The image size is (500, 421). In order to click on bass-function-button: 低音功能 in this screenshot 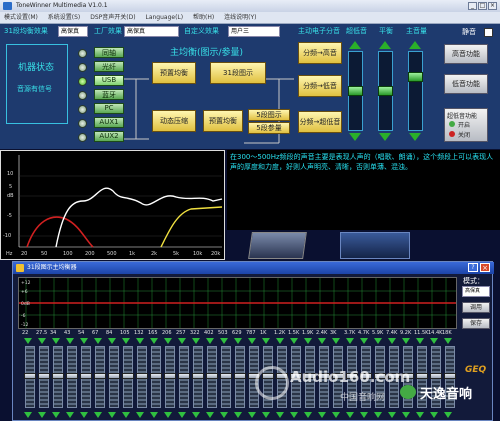, I will do `click(466, 84)`.